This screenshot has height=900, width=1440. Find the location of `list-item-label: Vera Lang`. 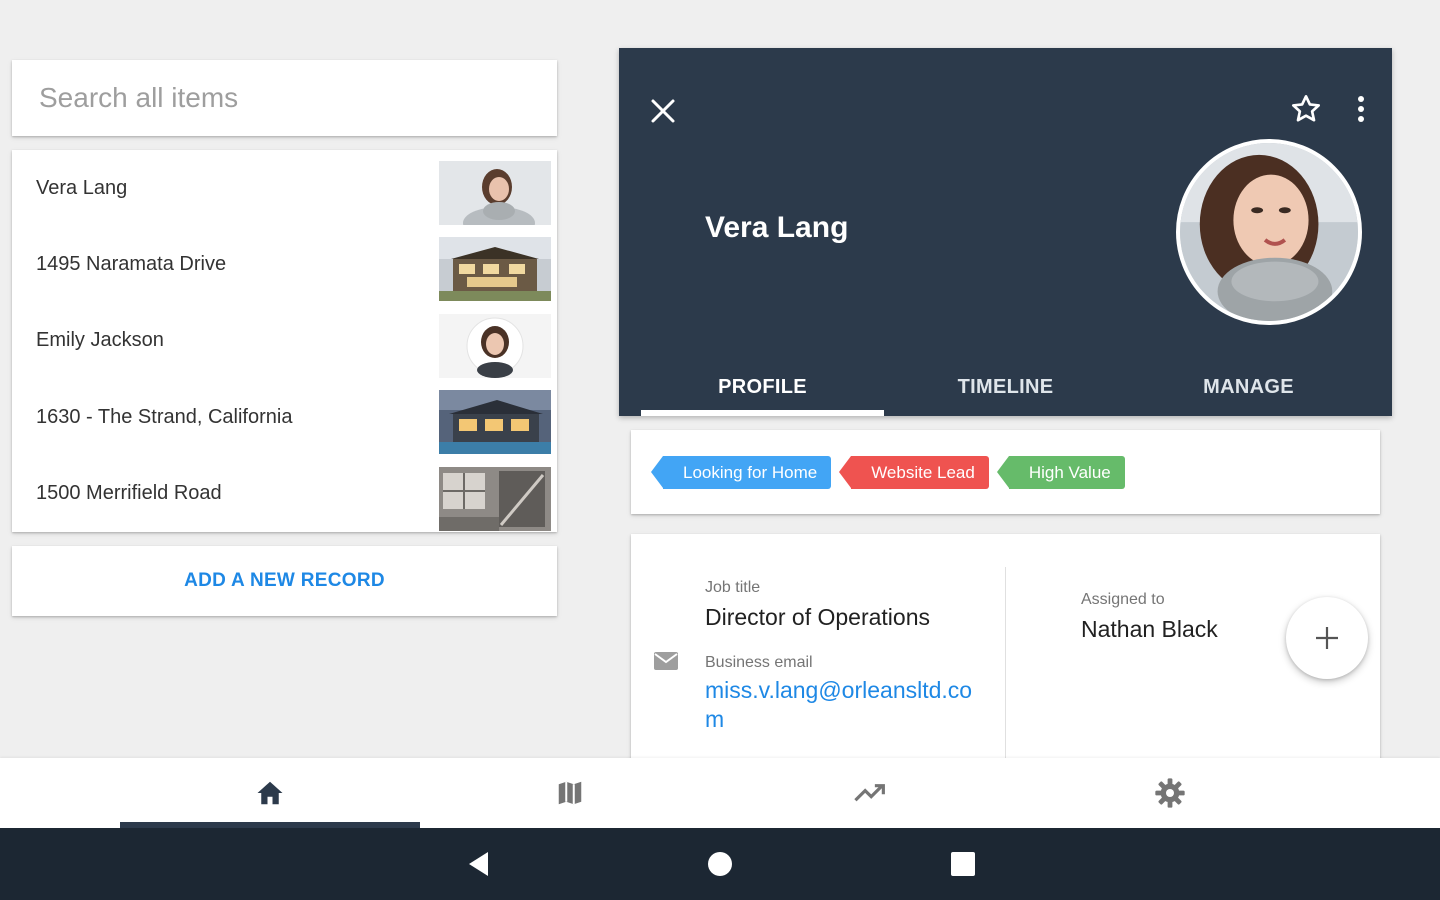

list-item-label: Vera Lang is located at coordinates (82, 187).